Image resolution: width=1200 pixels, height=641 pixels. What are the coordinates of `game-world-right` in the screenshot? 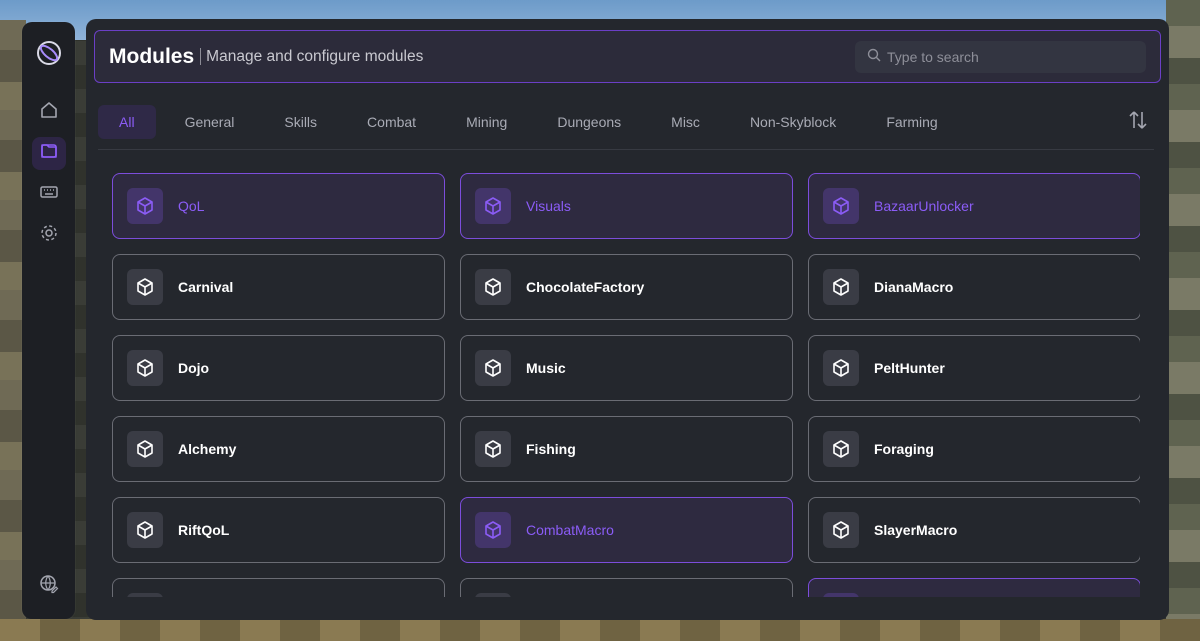 It's located at (1183, 320).